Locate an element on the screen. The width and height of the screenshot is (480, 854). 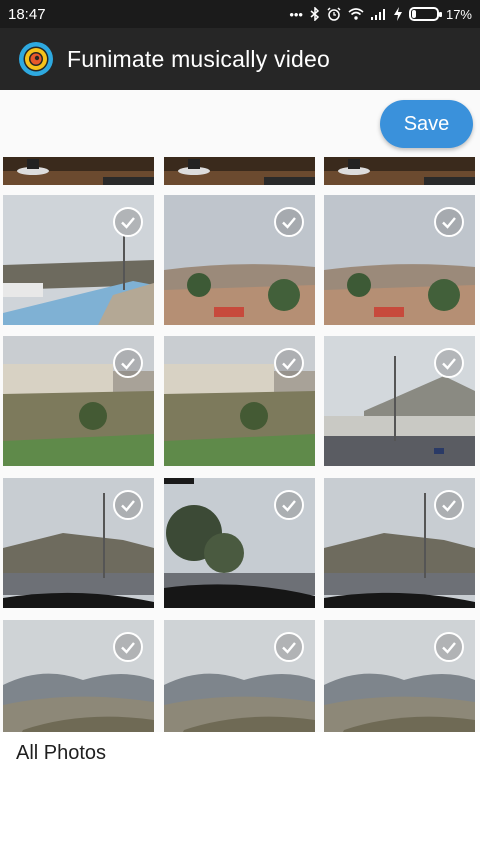
album-label: All Photos is located at coordinates (61, 753).